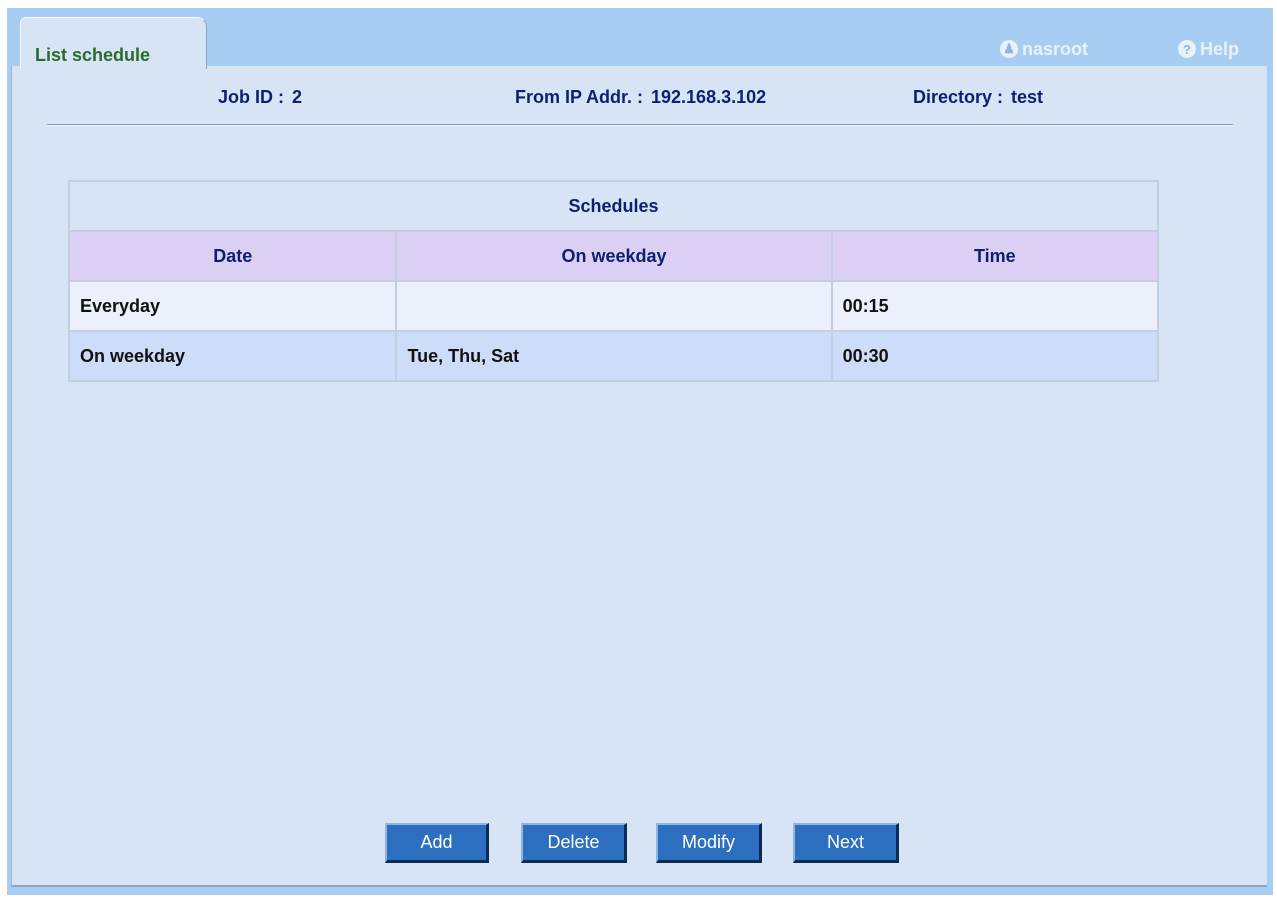 This screenshot has width=1277, height=901. Describe the element at coordinates (437, 843) in the screenshot. I see `add-button: Add` at that location.